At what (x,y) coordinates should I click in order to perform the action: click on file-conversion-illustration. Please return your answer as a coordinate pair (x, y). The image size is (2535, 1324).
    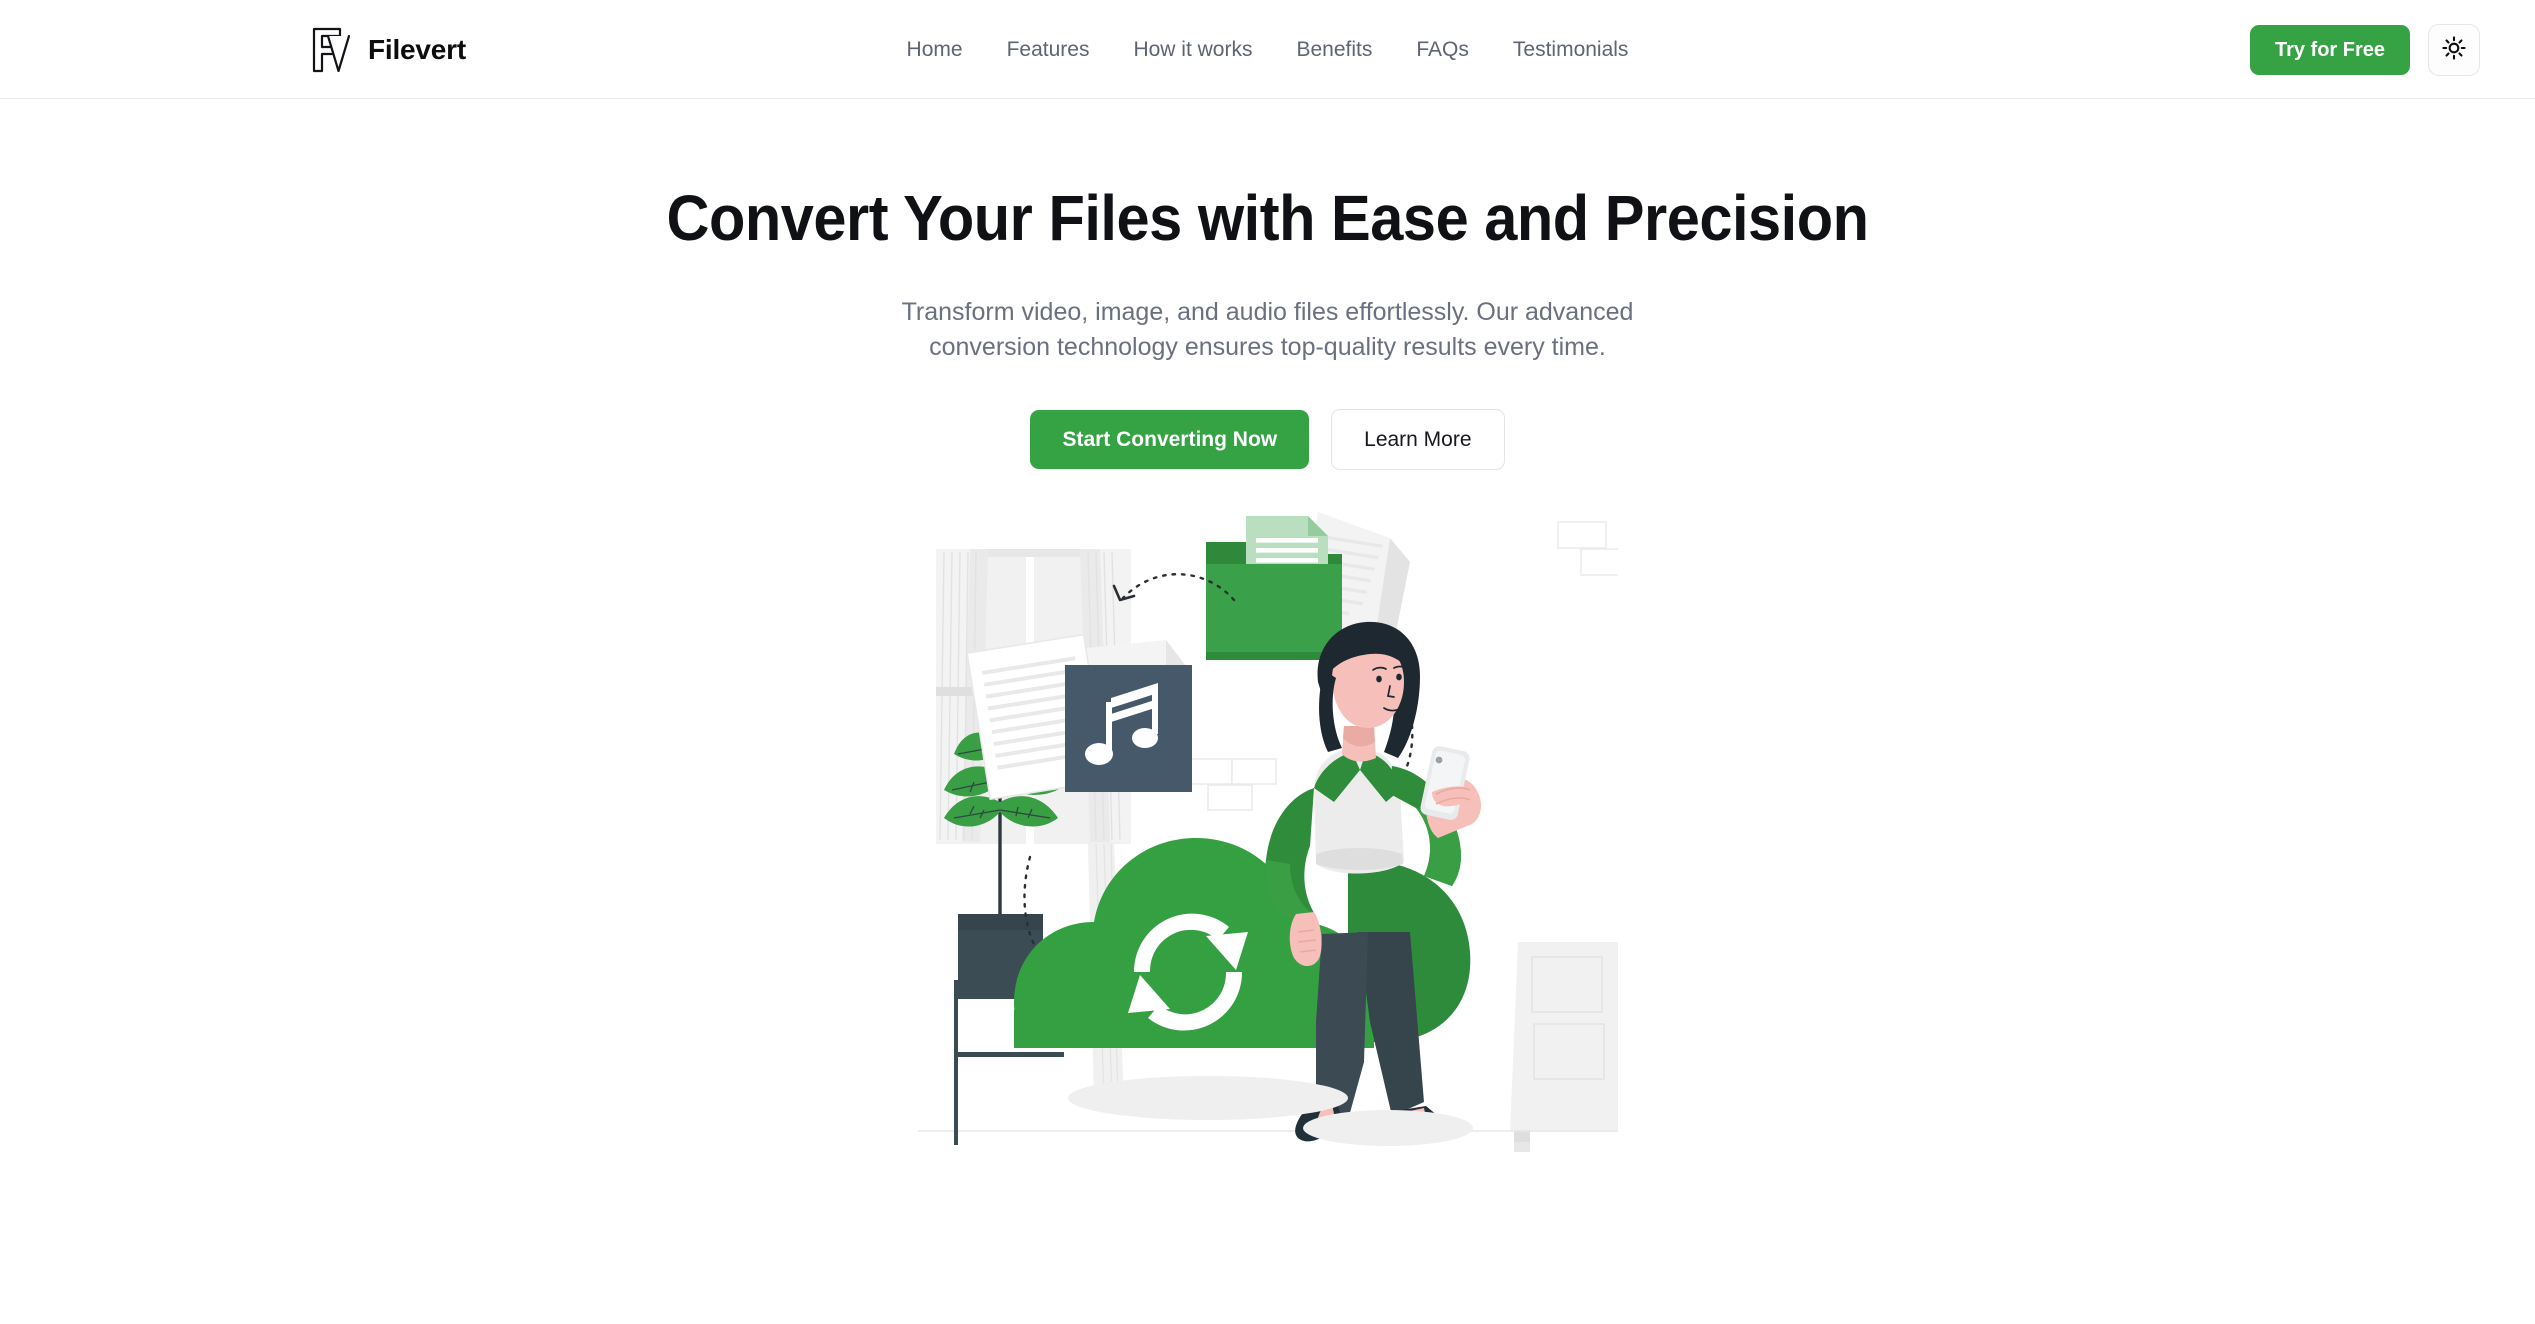
    Looking at the image, I should click on (1267, 831).